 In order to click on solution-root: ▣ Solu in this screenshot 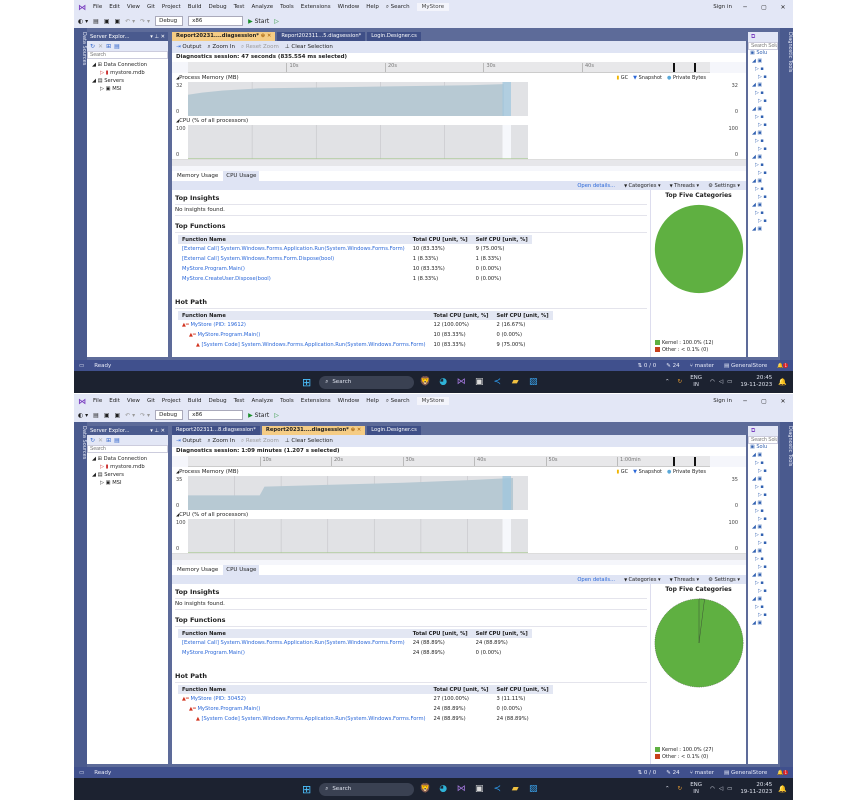, I will do `click(763, 448)`.